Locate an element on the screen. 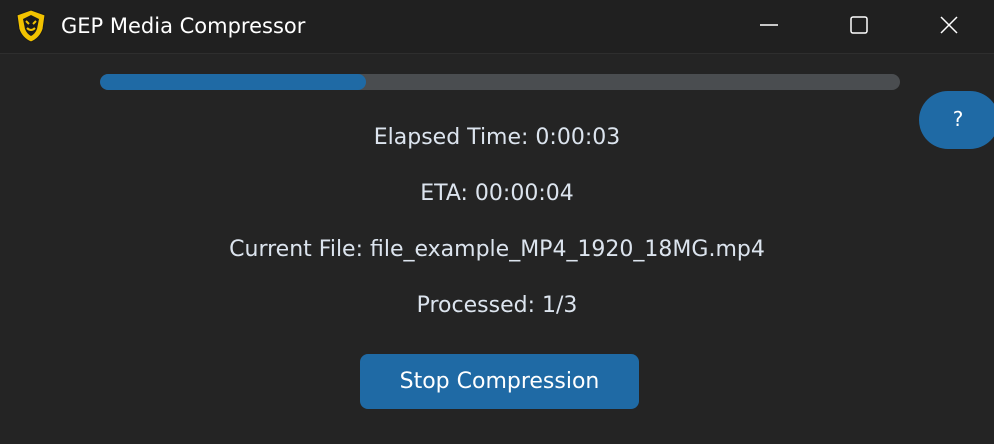  minimize-button is located at coordinates (769, 25).